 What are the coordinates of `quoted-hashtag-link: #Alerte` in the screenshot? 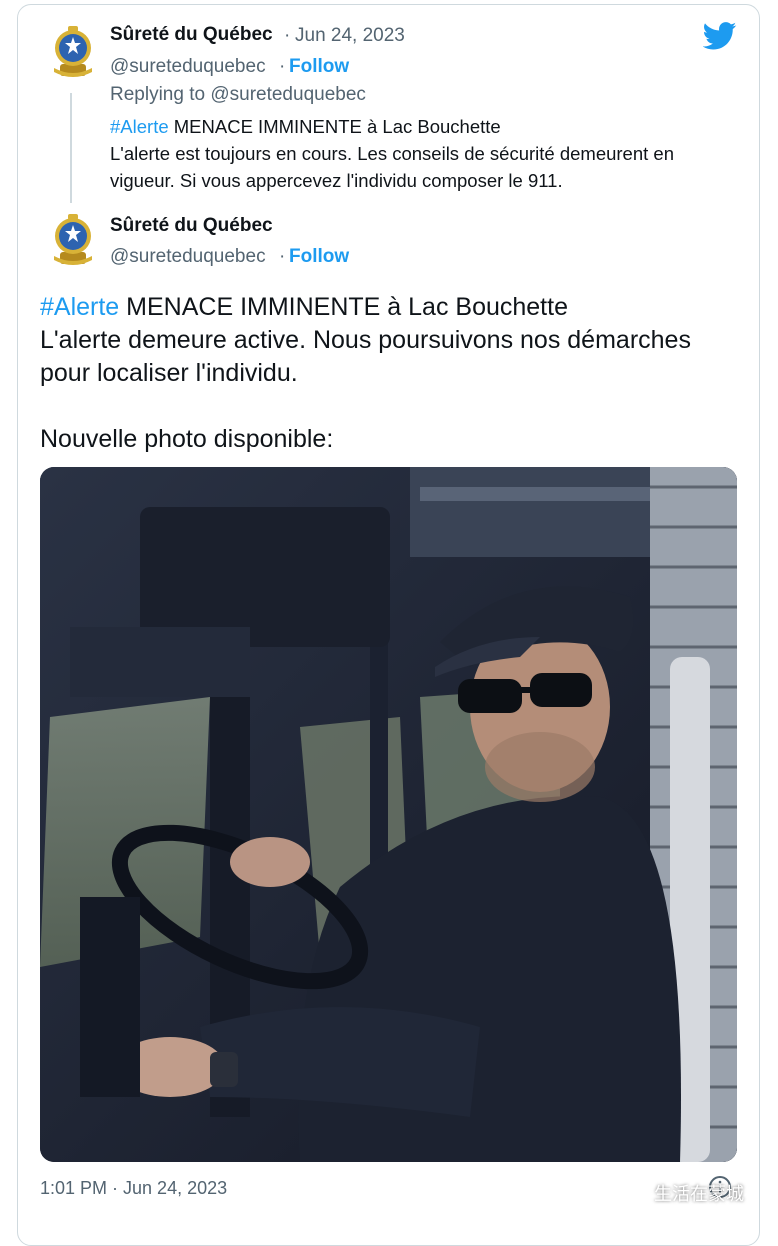 It's located at (139, 126).